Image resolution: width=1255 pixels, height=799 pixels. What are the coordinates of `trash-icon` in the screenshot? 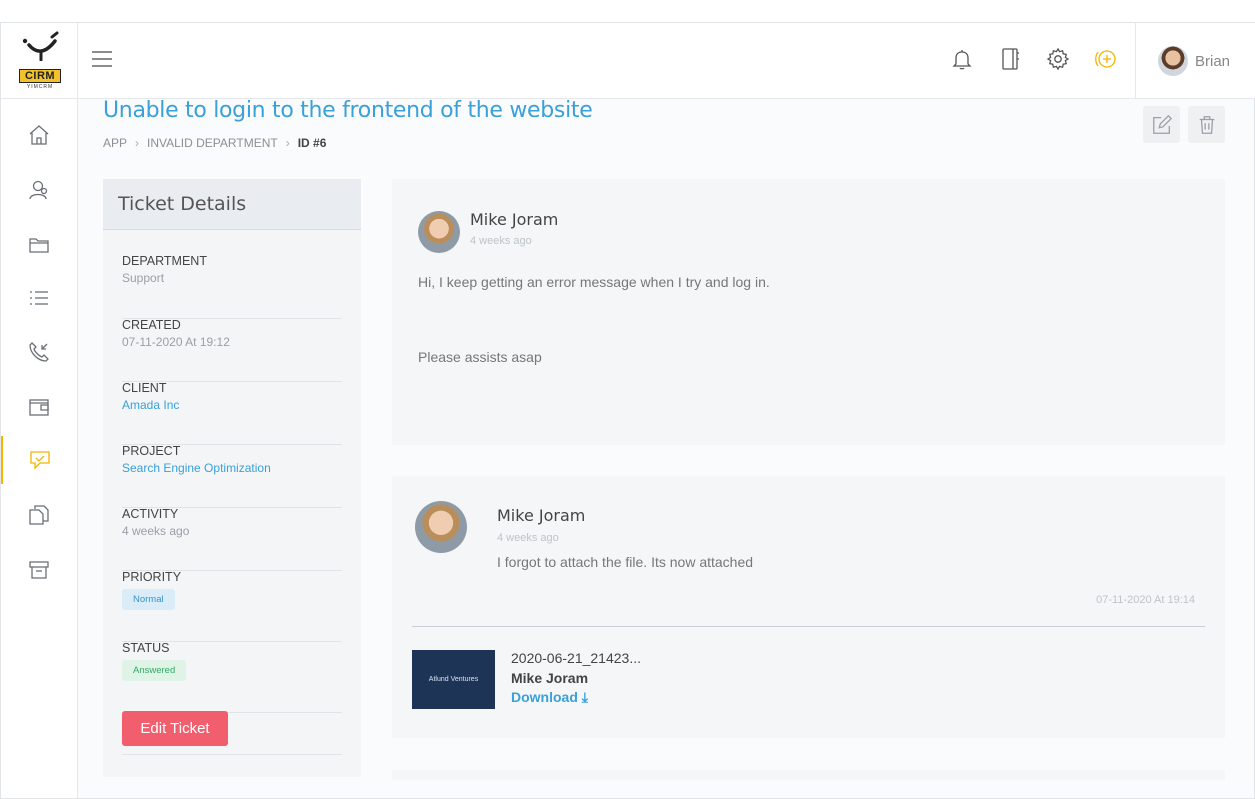 It's located at (1206, 124).